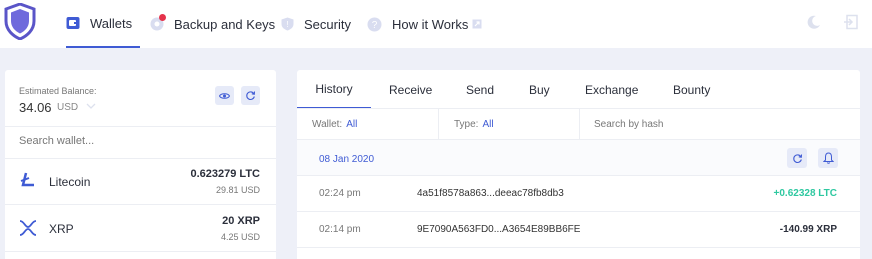  What do you see at coordinates (27, 179) in the screenshot?
I see `litecoin-icon` at bounding box center [27, 179].